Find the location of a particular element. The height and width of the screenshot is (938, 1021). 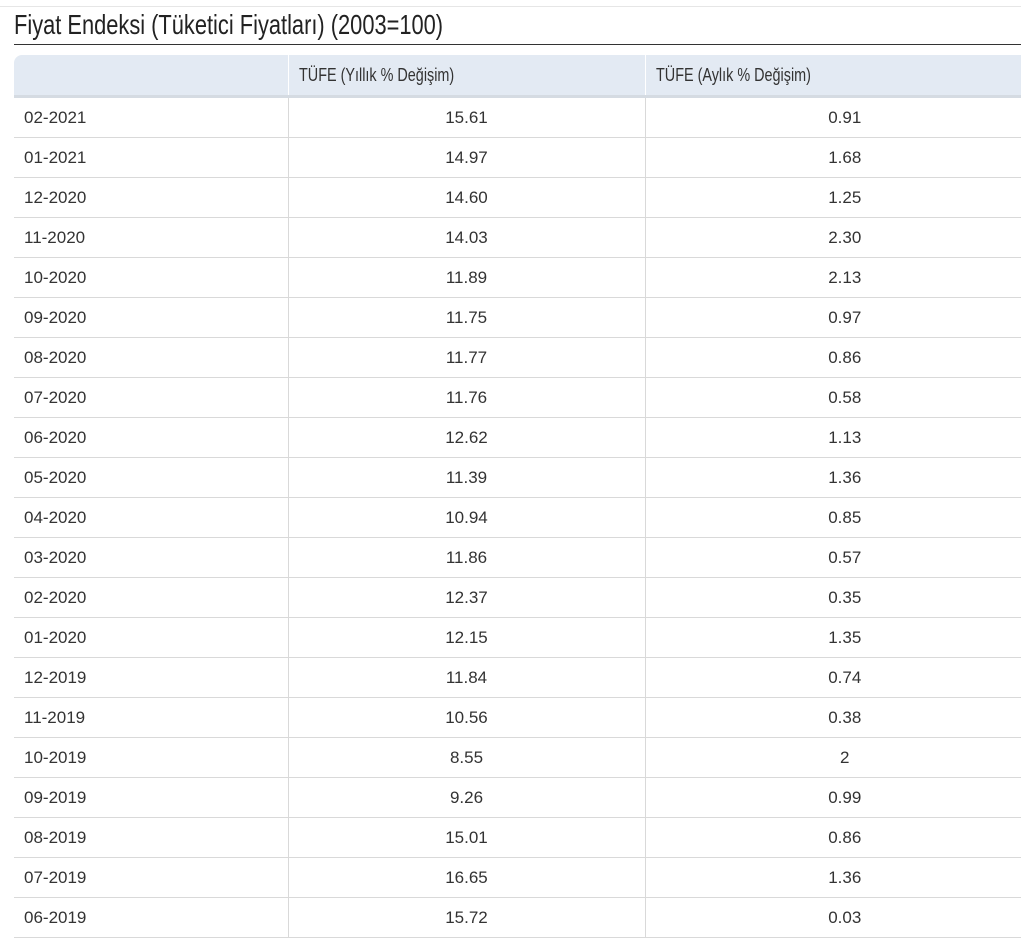

table-row: 07-2020 11.76 0.58 is located at coordinates (517, 397).